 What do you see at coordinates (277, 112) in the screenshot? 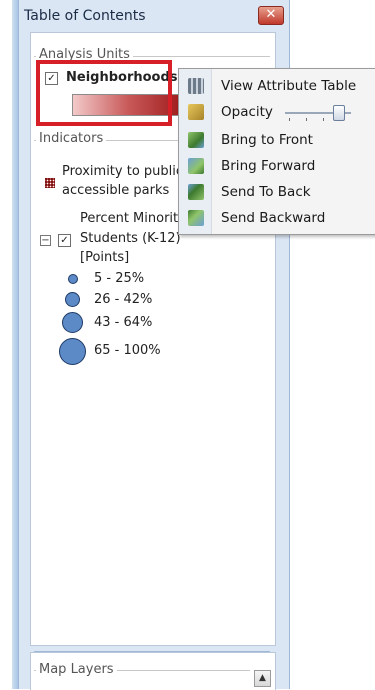
I see `menu-item-opacity: Opacity` at bounding box center [277, 112].